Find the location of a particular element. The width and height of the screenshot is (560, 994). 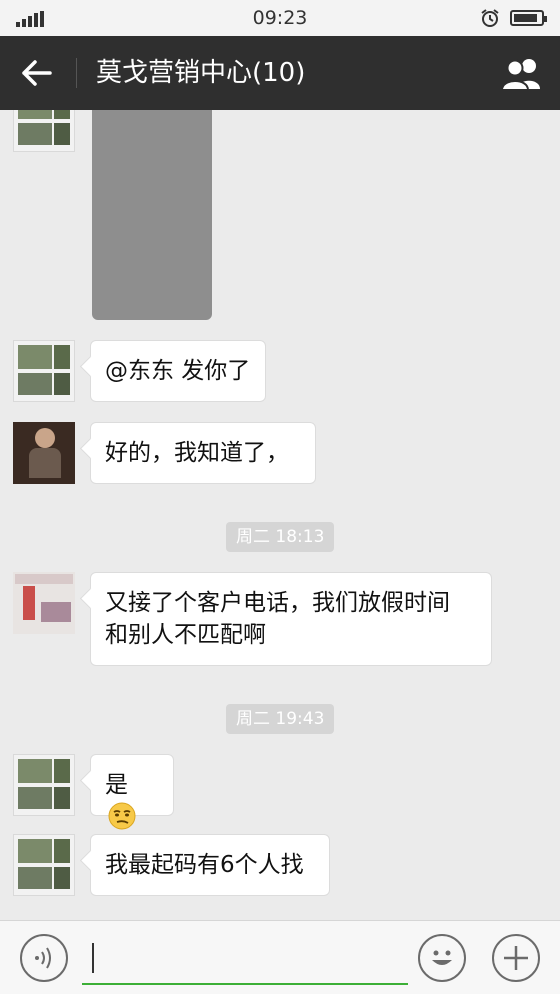

message-text: 我最起码有6个人找 is located at coordinates (204, 865).